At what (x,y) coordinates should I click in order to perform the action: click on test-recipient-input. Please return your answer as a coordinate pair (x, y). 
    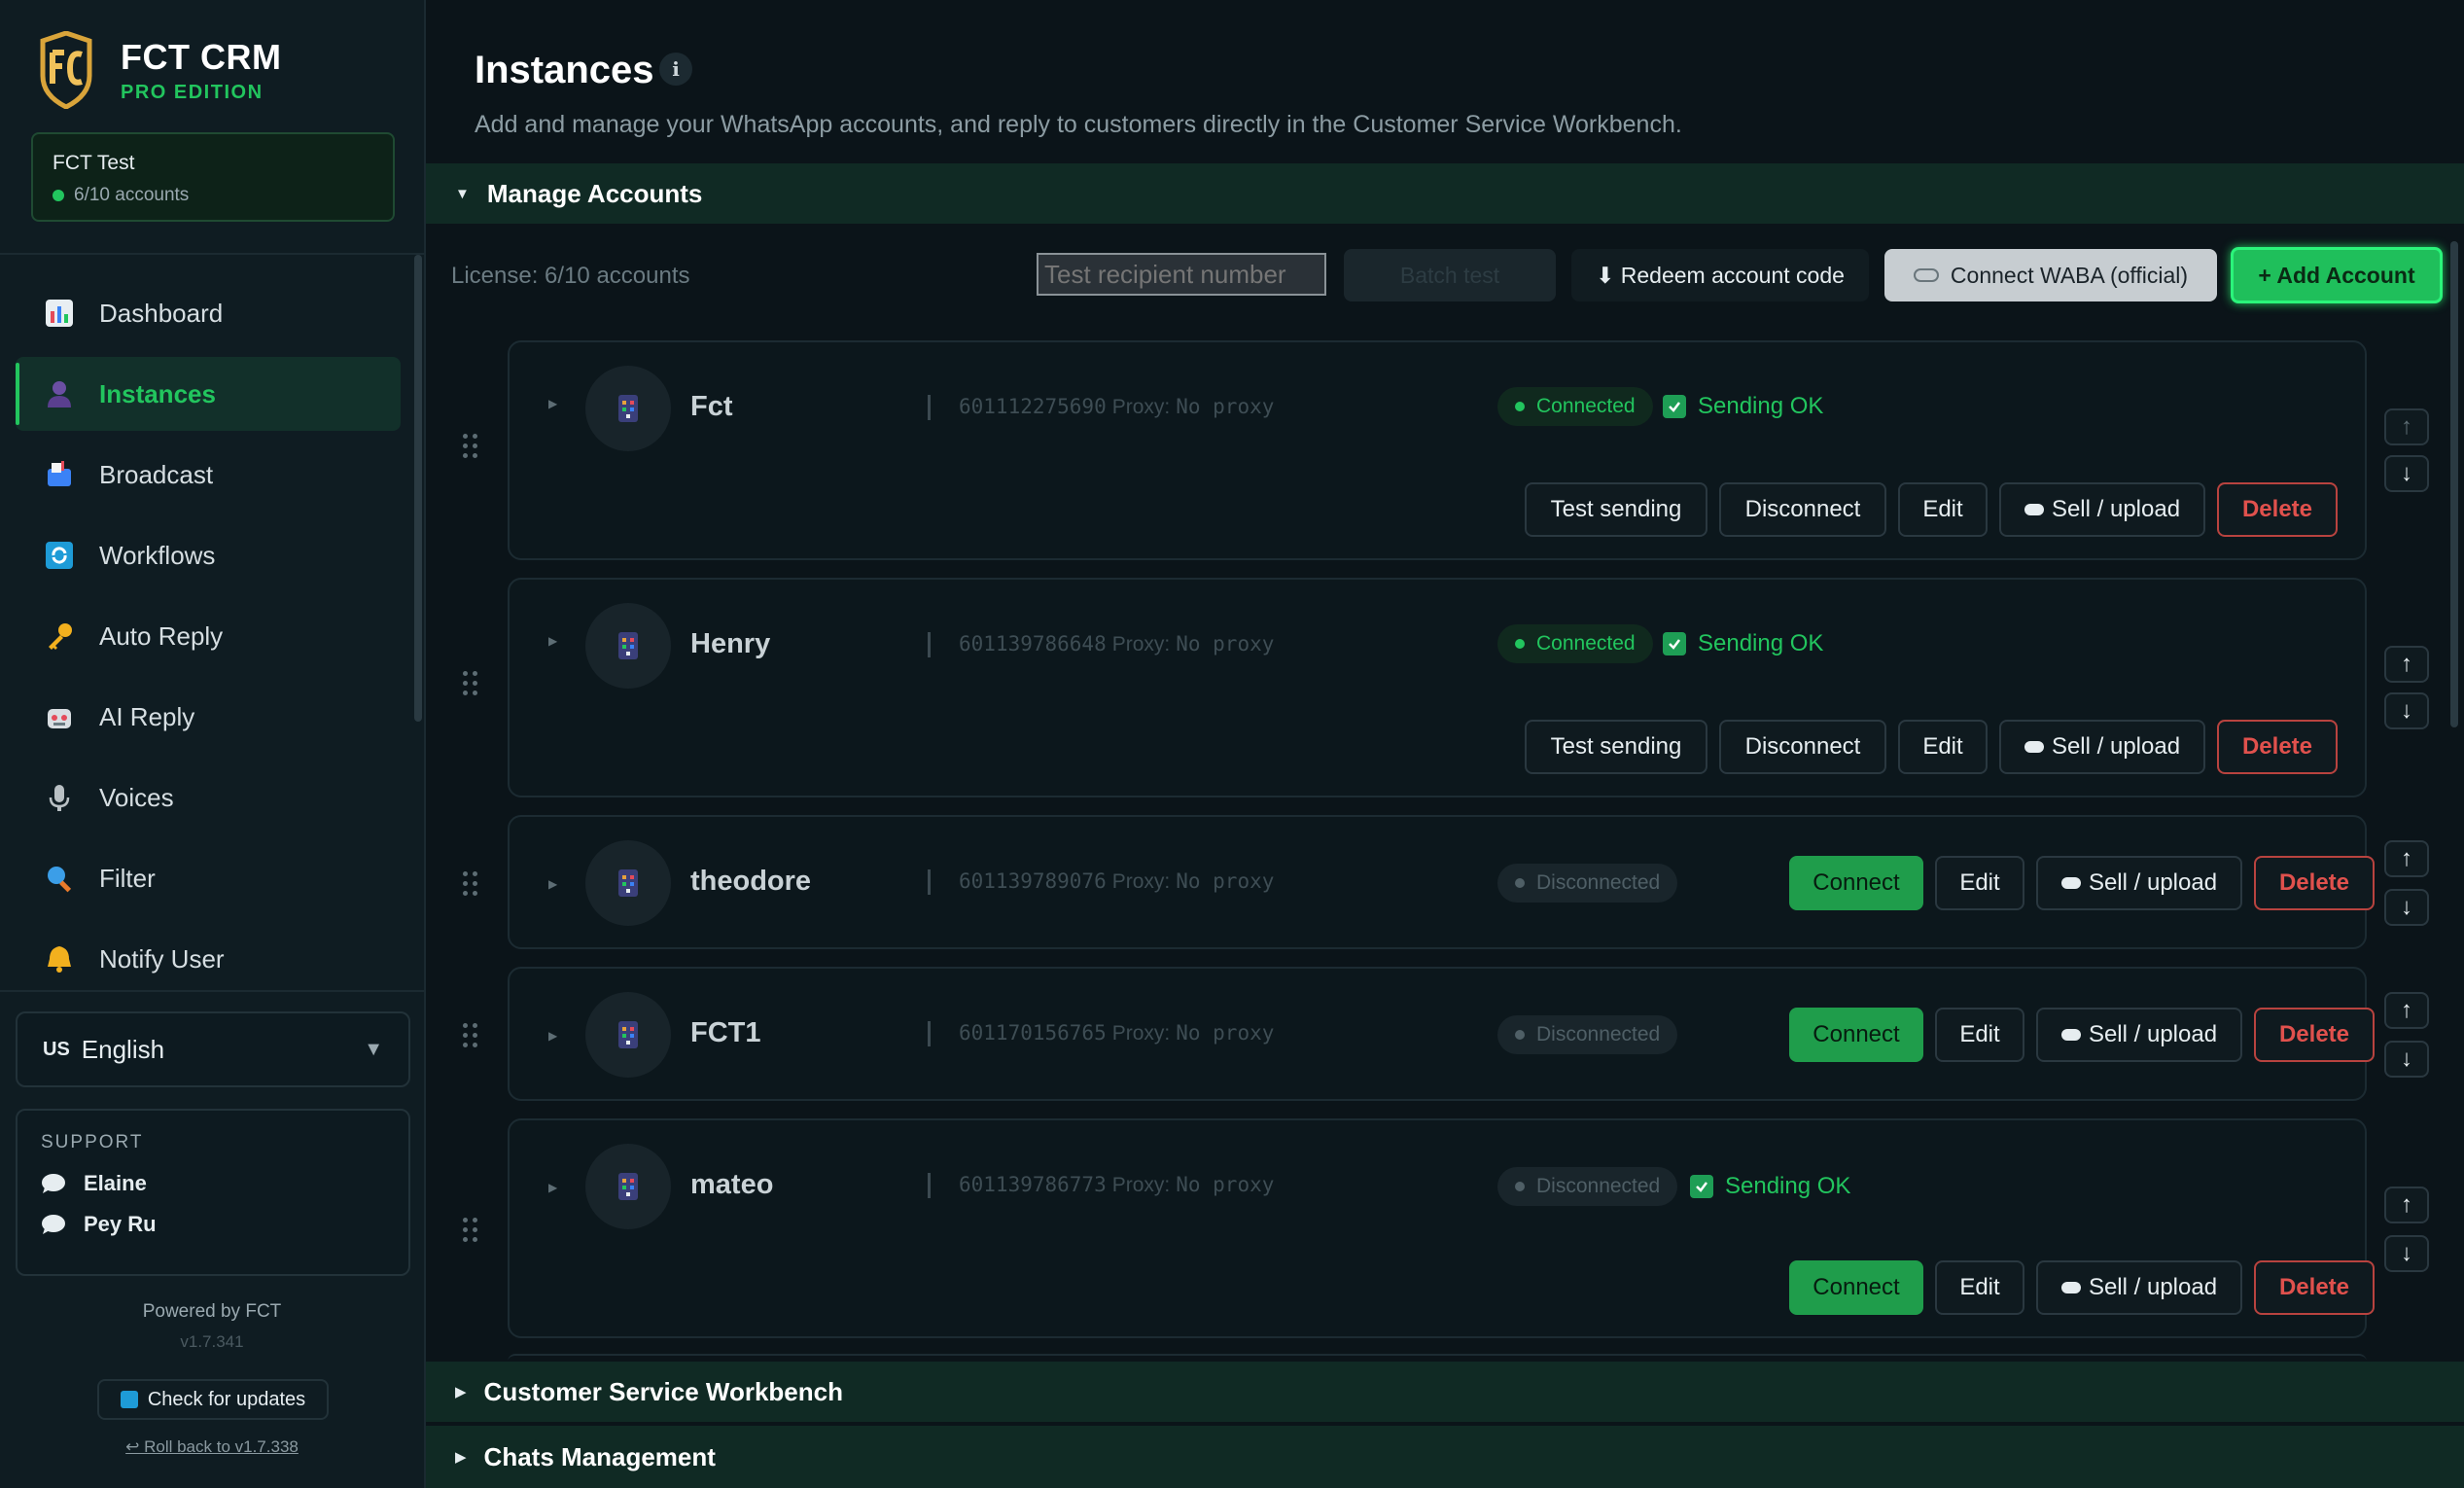
    Looking at the image, I should click on (1181, 274).